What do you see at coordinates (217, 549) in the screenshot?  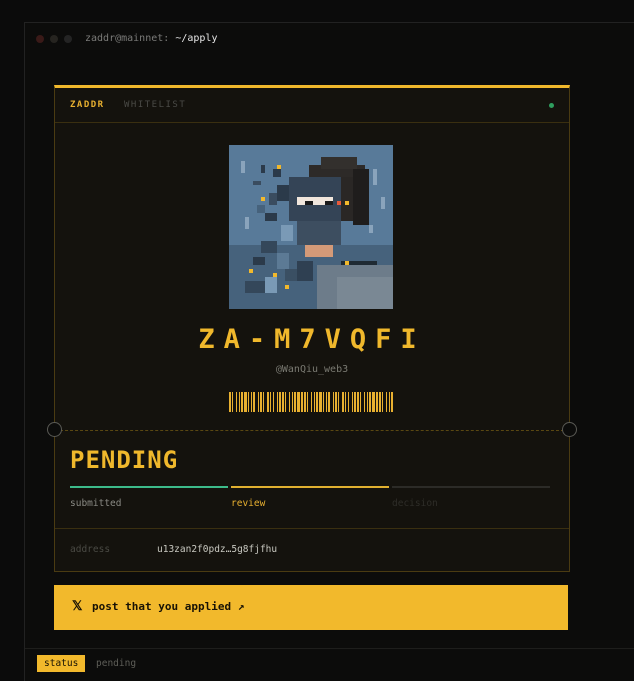 I see `address-value: u13zan2f0pdz…5g8fjfhu` at bounding box center [217, 549].